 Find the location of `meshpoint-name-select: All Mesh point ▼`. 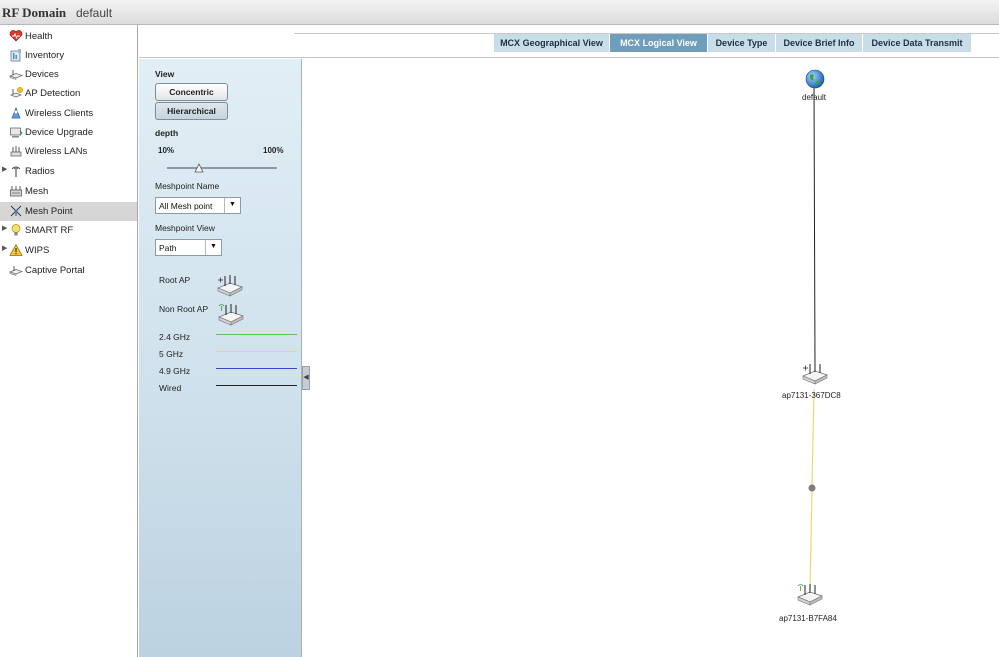

meshpoint-name-select: All Mesh point ▼ is located at coordinates (198, 205).